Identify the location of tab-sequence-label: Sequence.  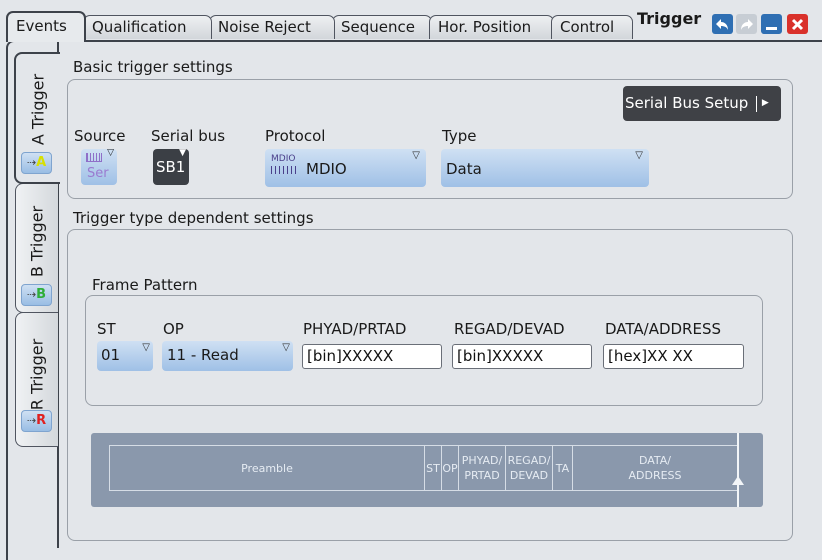
(378, 27).